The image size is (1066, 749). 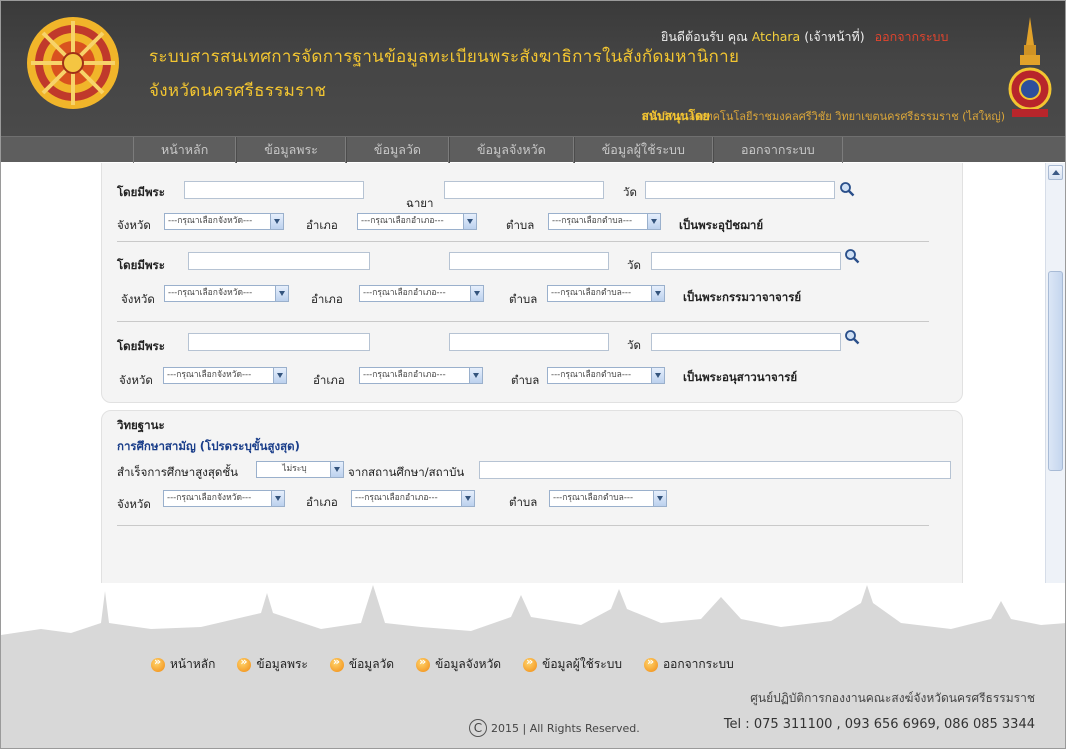 What do you see at coordinates (185, 150) in the screenshot?
I see `nav-item-home: หน้าหลัก` at bounding box center [185, 150].